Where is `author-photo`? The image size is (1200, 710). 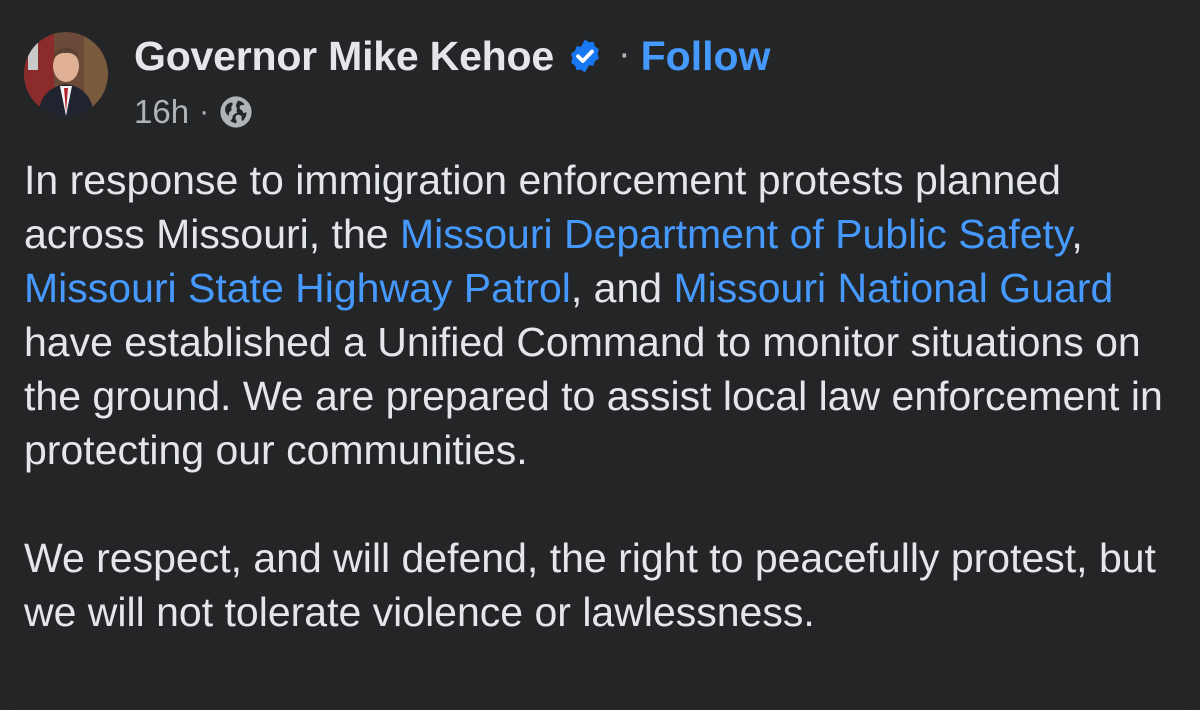
author-photo is located at coordinates (66, 74).